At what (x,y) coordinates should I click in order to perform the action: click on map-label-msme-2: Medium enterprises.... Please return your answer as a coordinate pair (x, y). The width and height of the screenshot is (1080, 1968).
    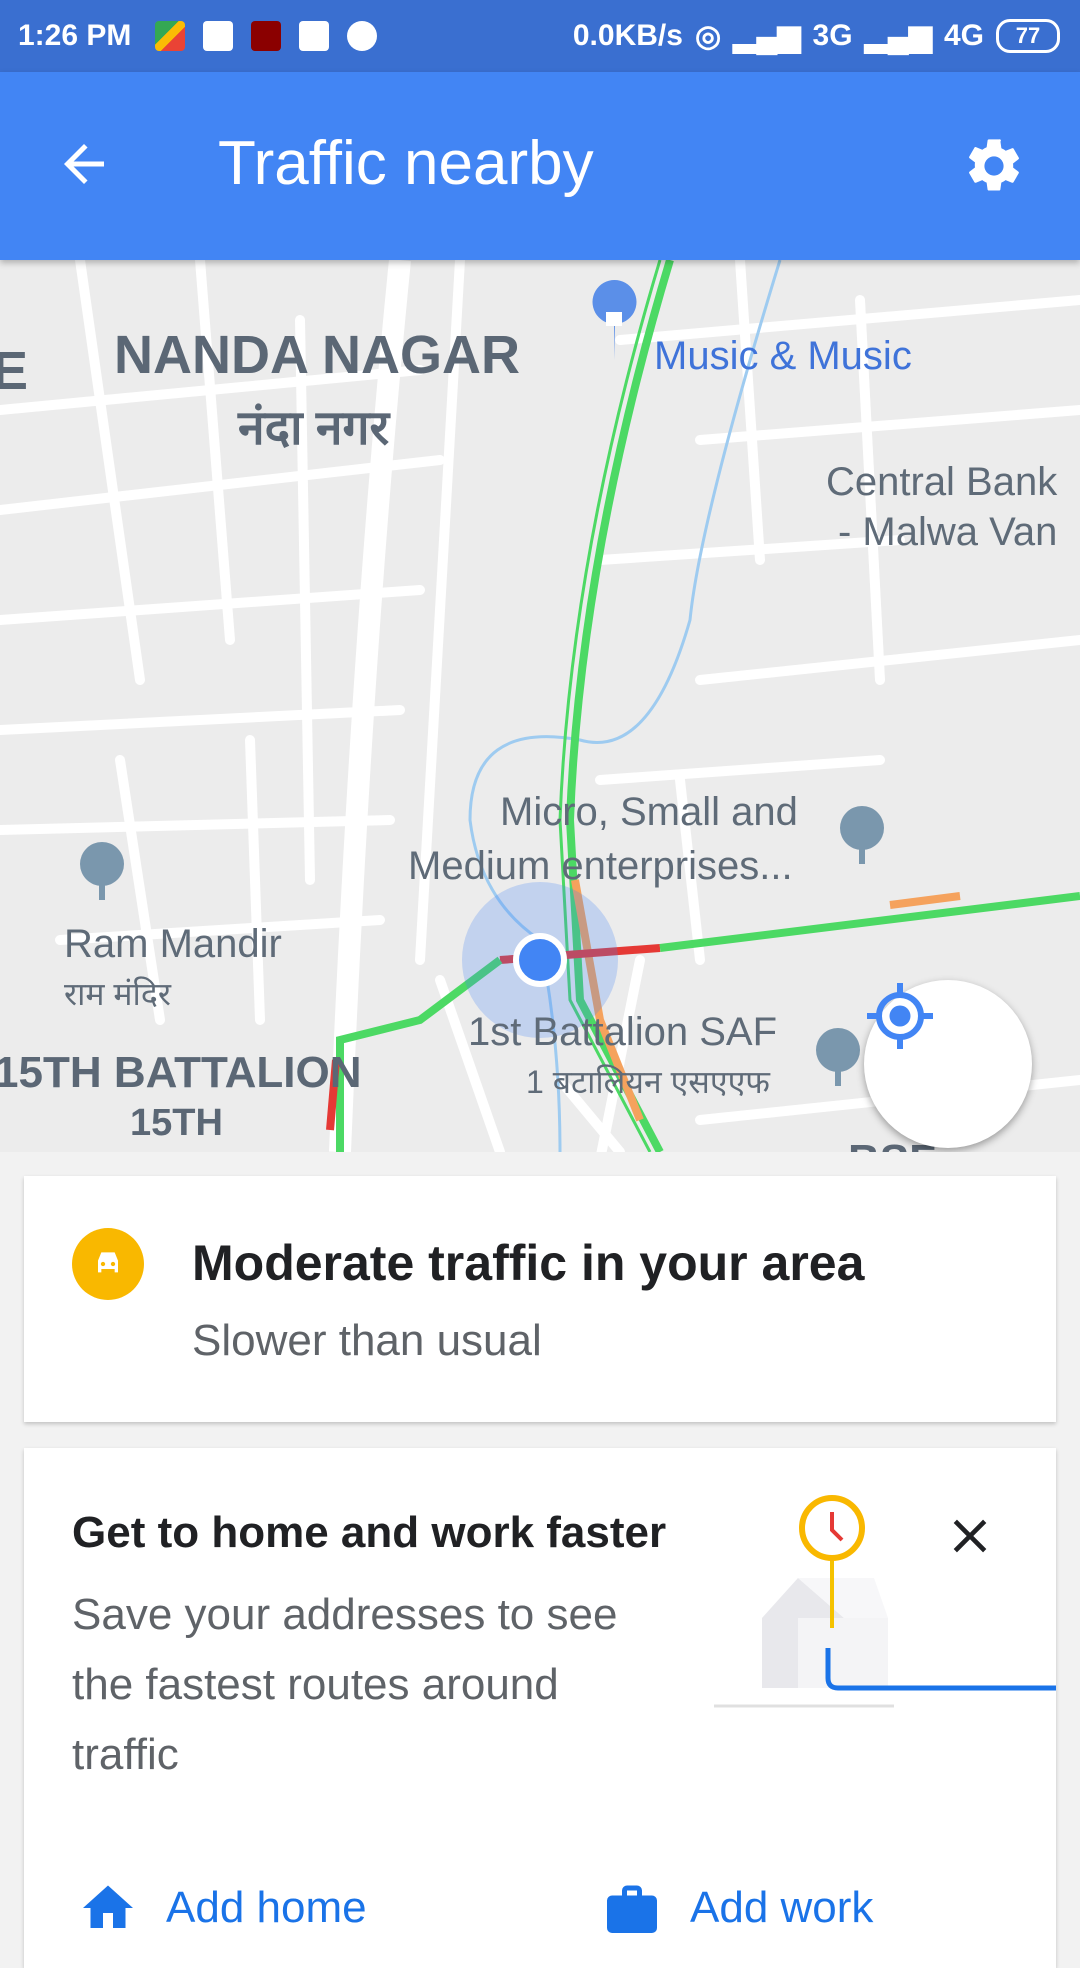
    Looking at the image, I should click on (600, 866).